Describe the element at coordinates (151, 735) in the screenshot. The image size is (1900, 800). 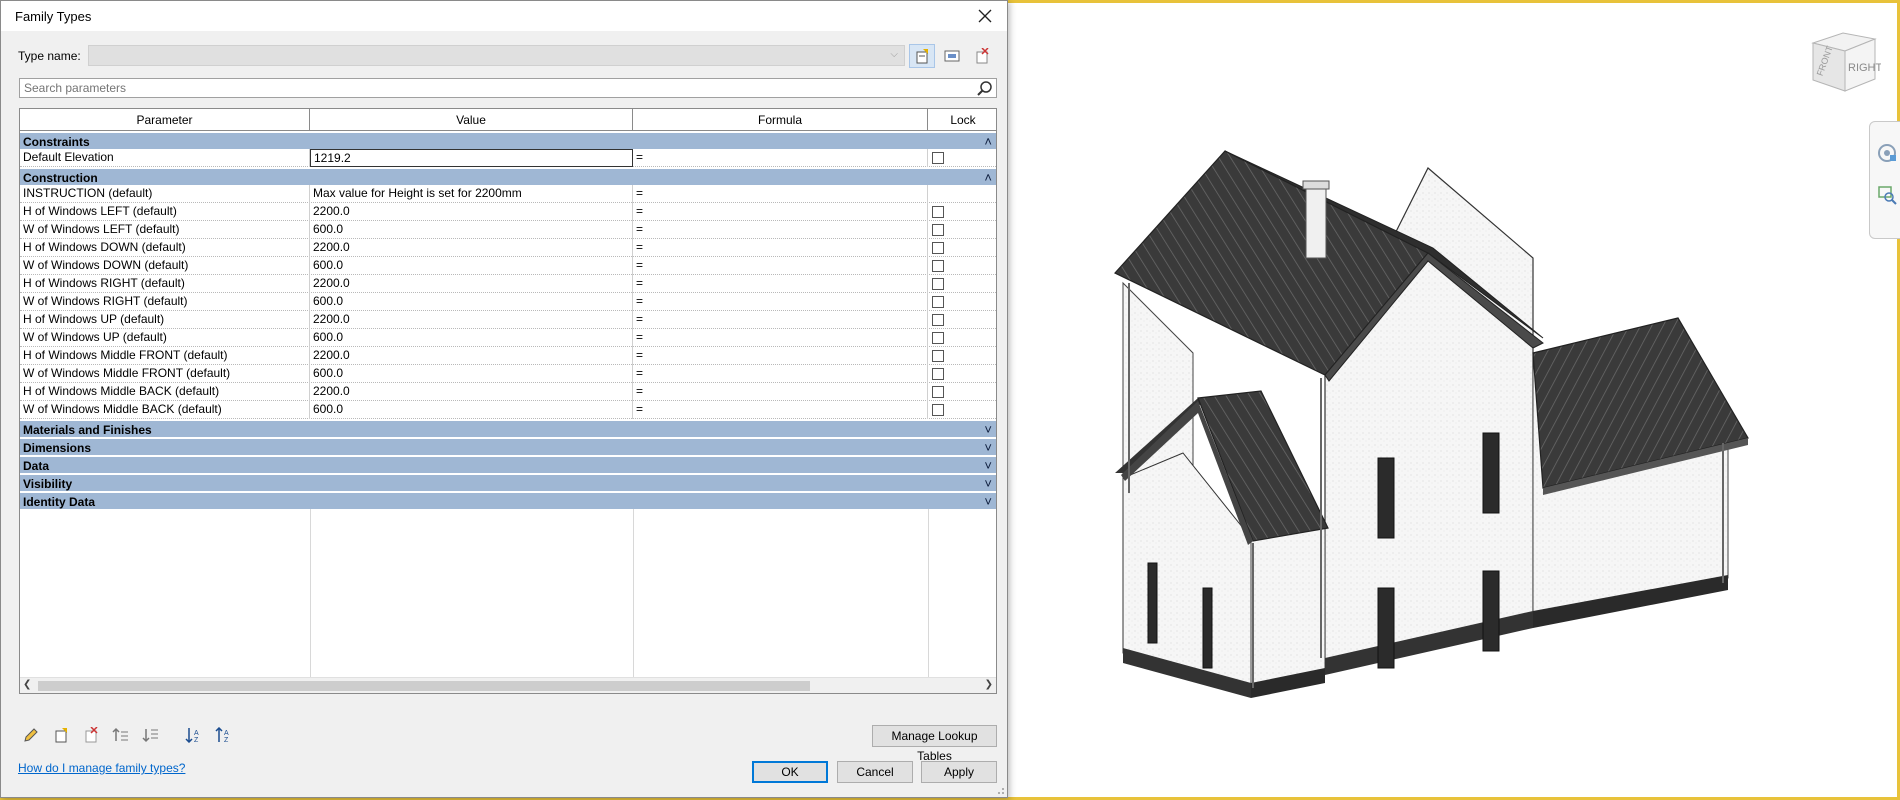
I see `move-down-button` at that location.